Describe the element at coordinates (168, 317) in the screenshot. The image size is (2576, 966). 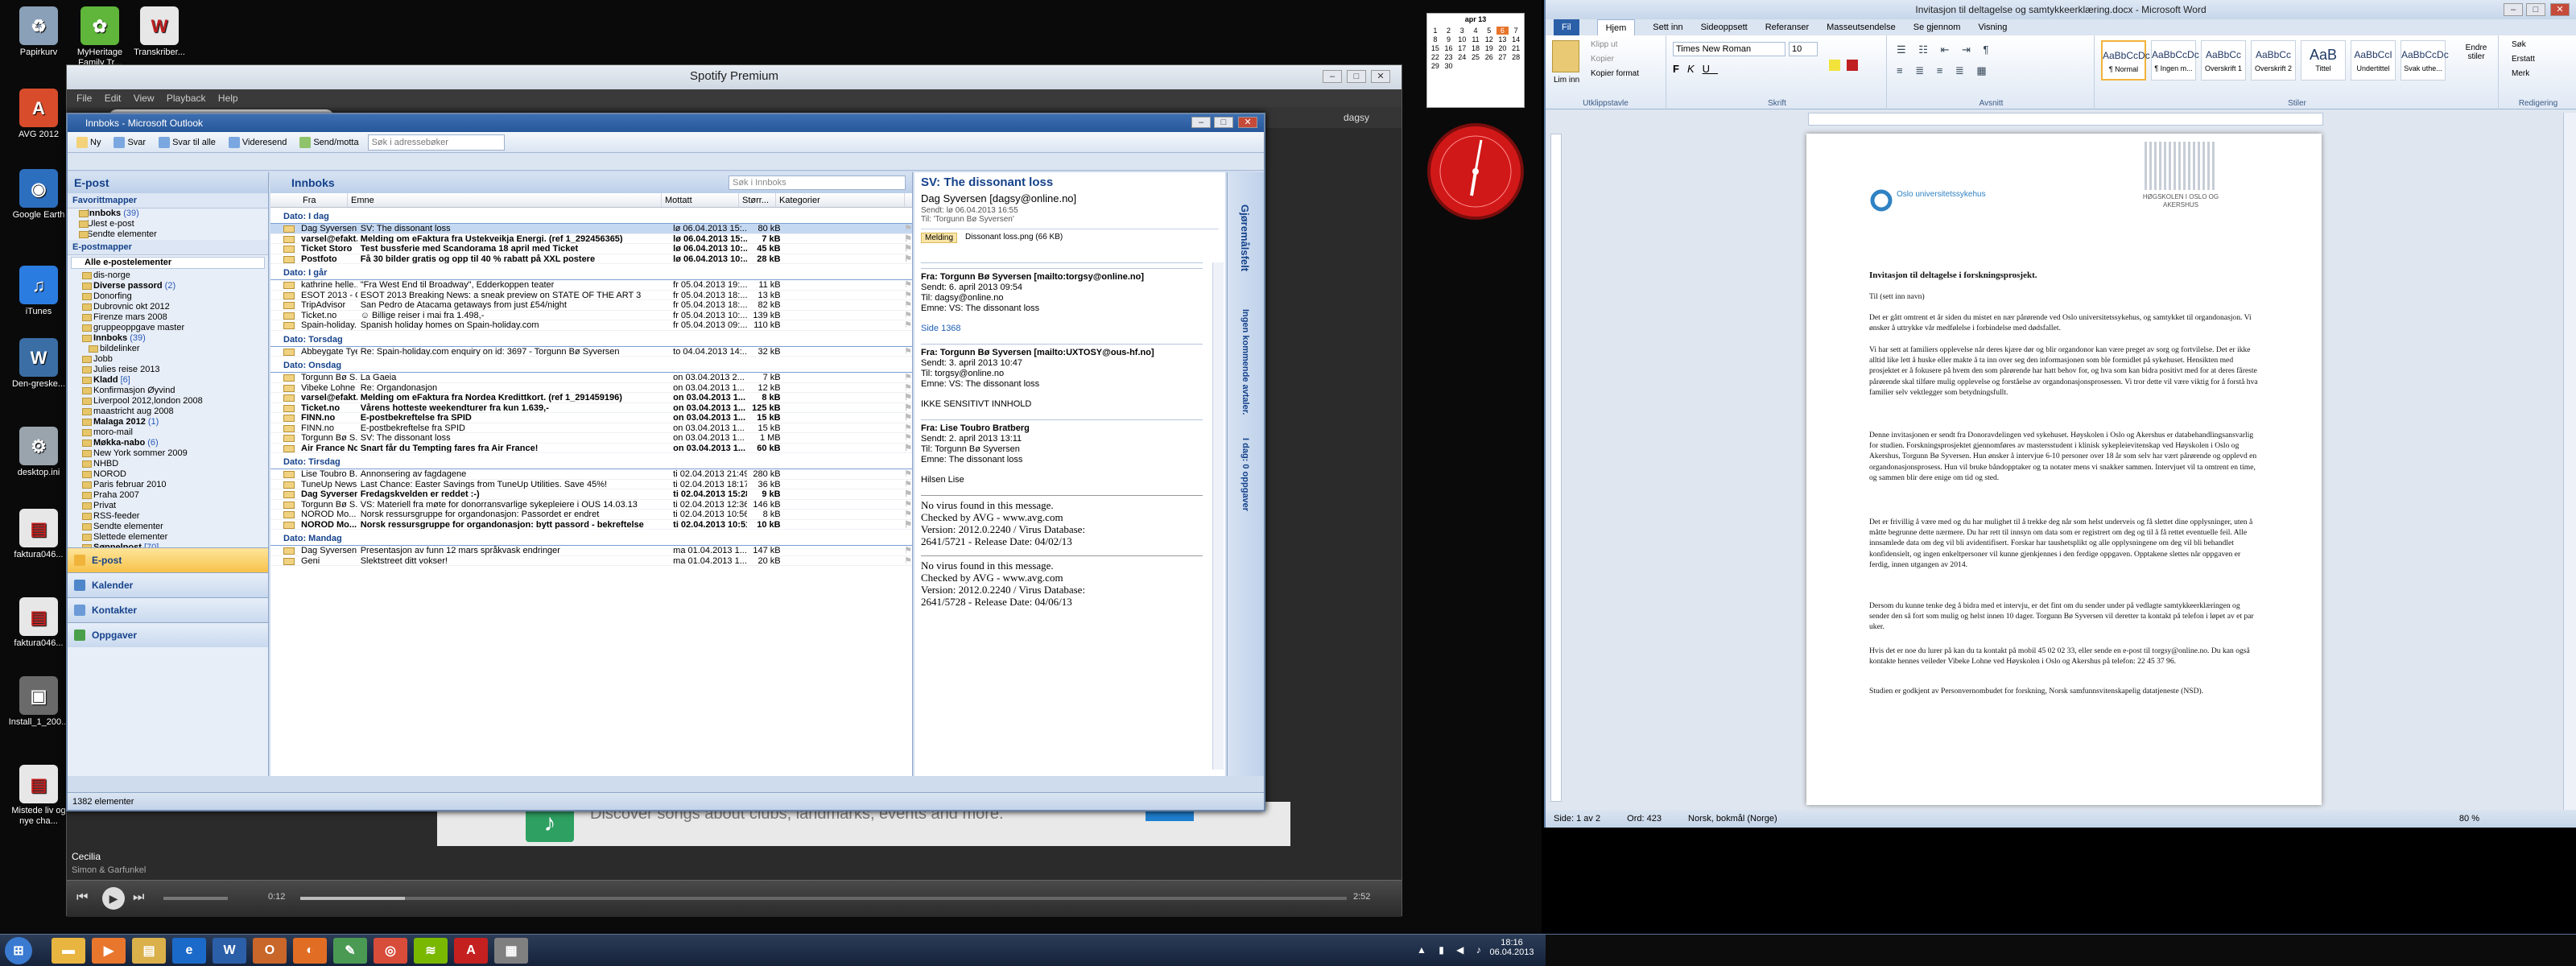
I see `folder-item: Firenze mars 2008` at that location.